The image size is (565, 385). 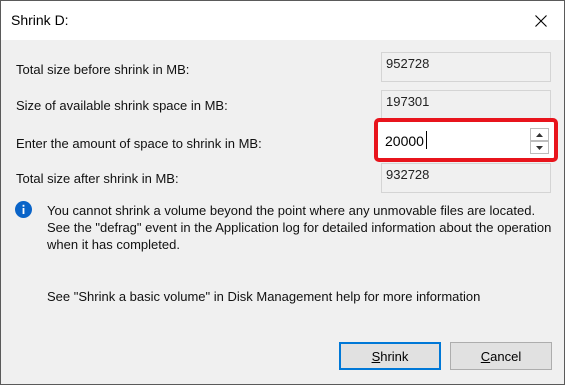 I want to click on total-before-field: 952728, so click(x=466, y=67).